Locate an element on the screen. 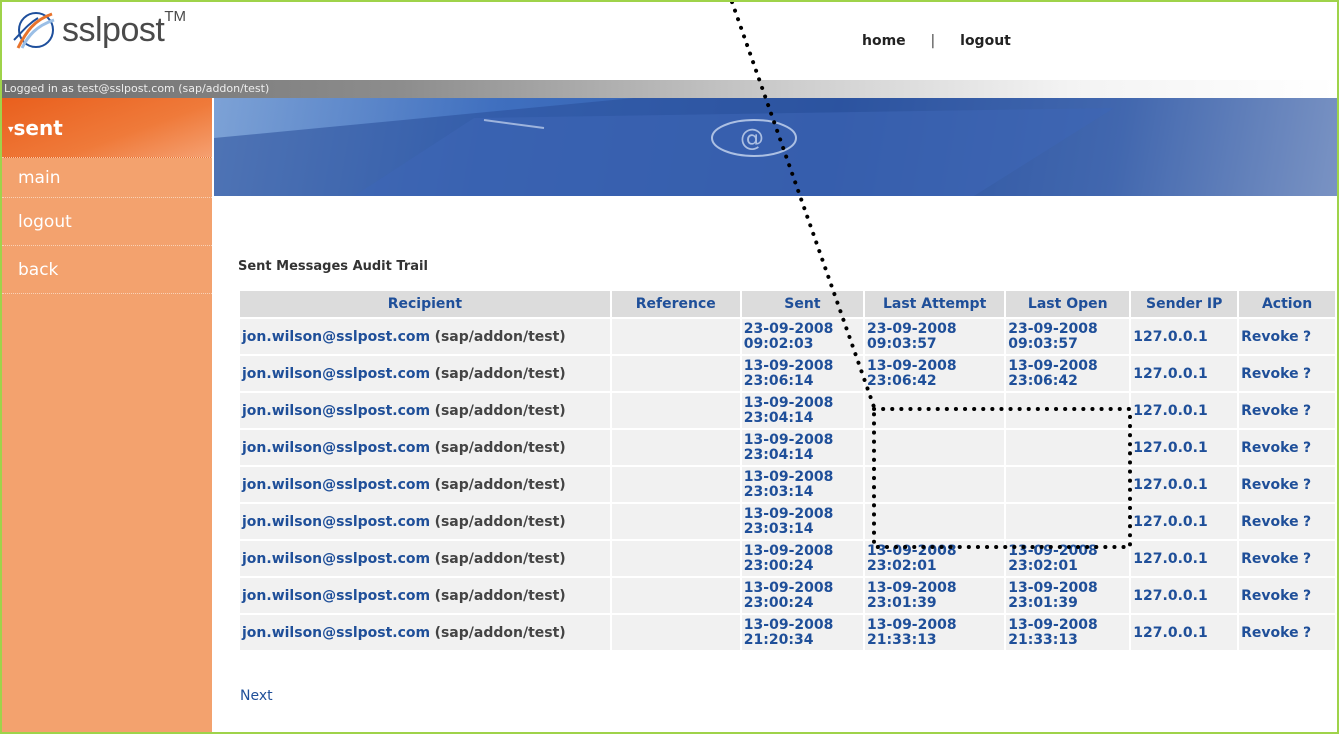 The image size is (1339, 734). last-attempt-cell: 13-09-2008 21:33:13 is located at coordinates (935, 632).